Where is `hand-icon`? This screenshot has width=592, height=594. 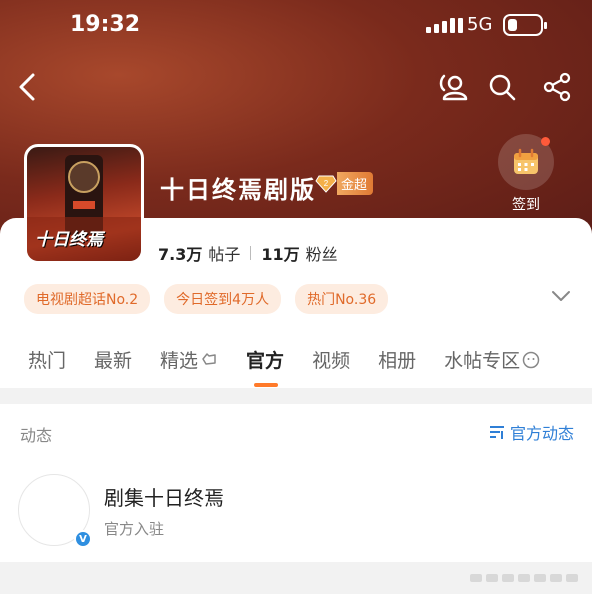
hand-icon is located at coordinates (209, 359).